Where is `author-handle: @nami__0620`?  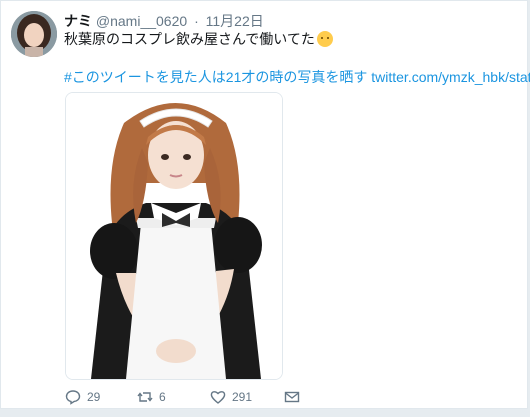
author-handle: @nami__0620 is located at coordinates (141, 21).